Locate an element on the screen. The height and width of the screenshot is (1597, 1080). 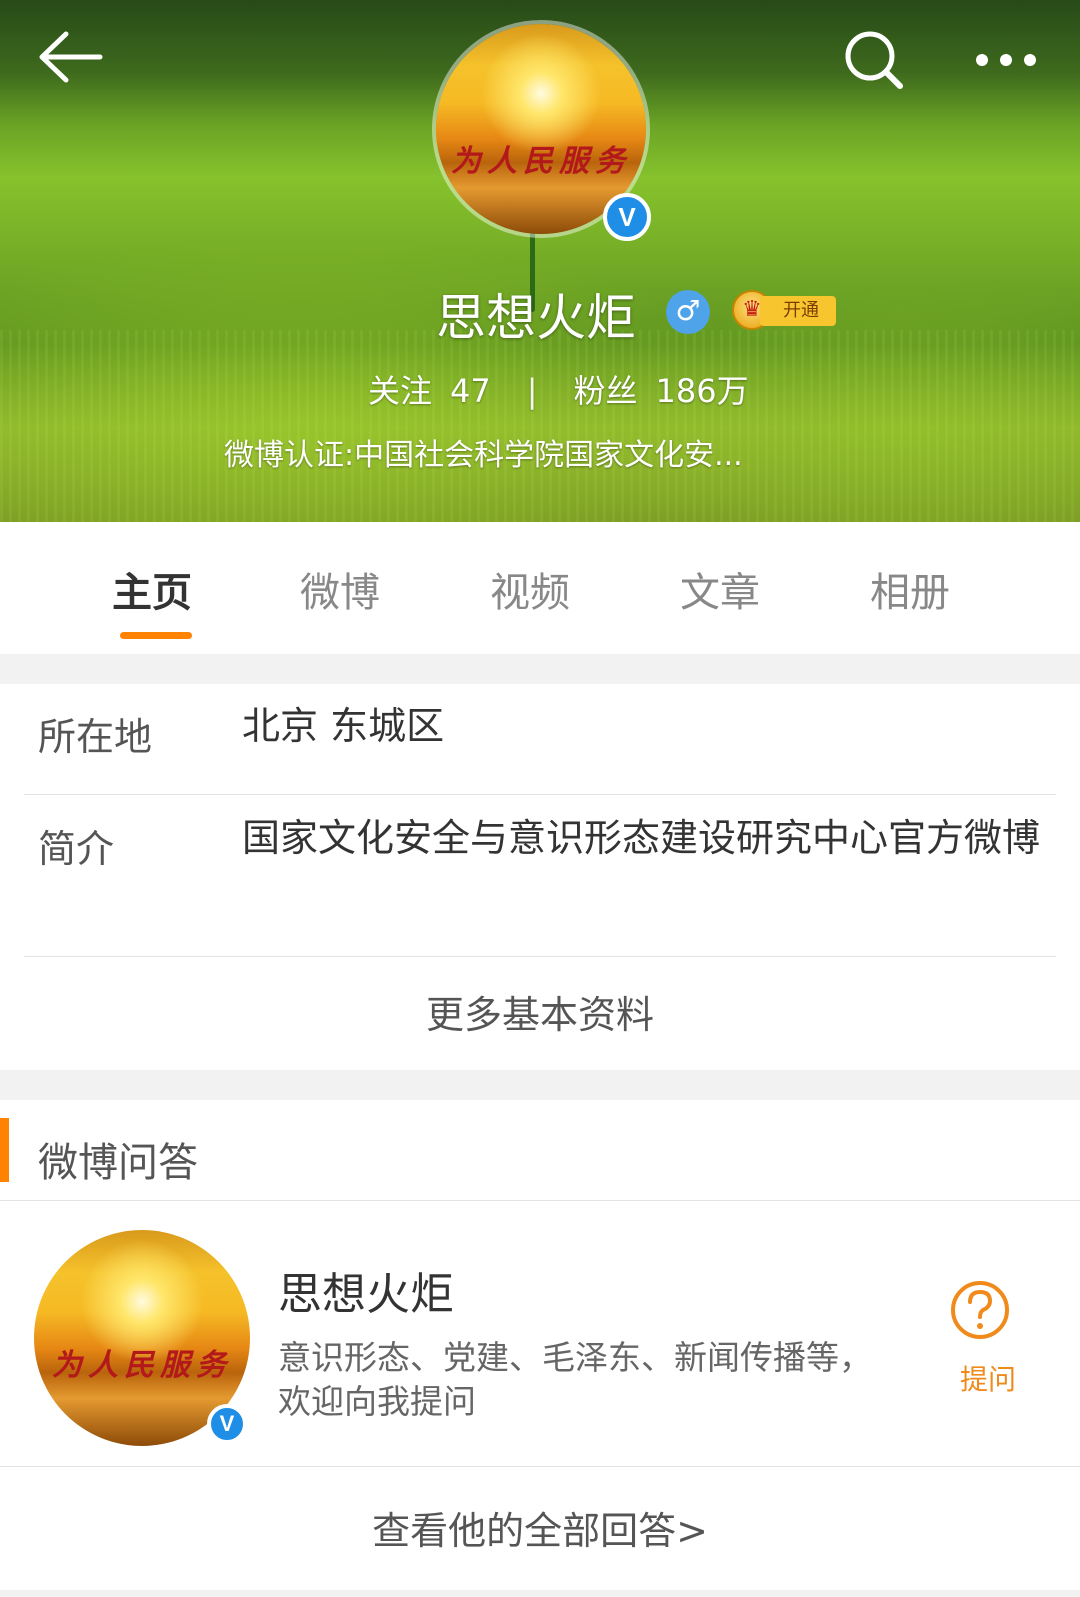
vip-open-label: 开通 is located at coordinates (798, 311).